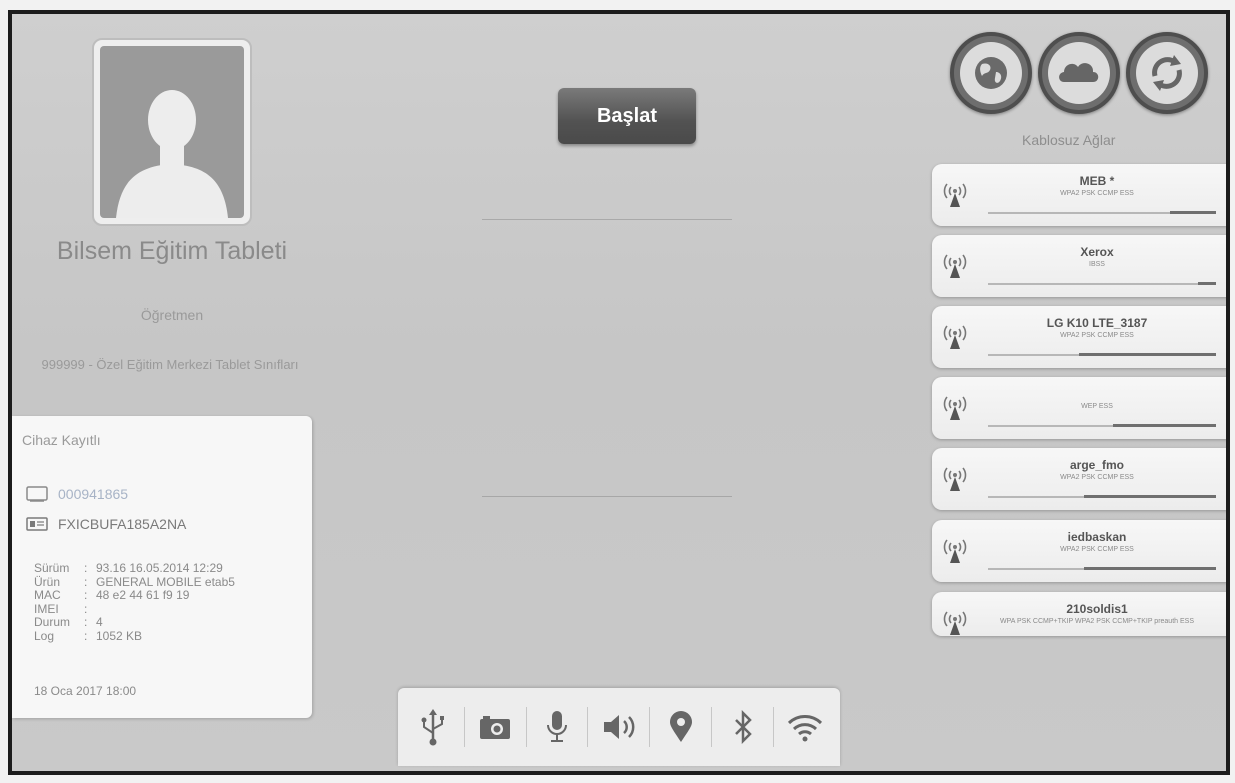  Describe the element at coordinates (93, 494) in the screenshot. I see `device-serial: 000941865` at that location.